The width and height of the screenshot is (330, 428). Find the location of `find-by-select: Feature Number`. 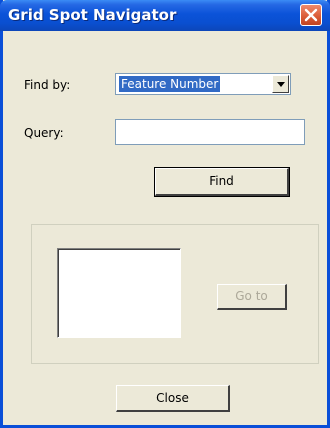

find-by-select: Feature Number is located at coordinates (203, 84).